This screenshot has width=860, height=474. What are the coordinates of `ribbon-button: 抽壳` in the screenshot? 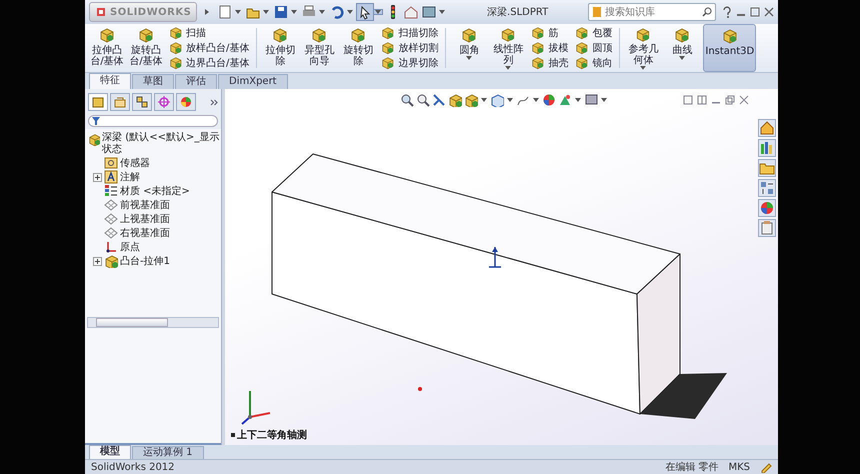 It's located at (549, 63).